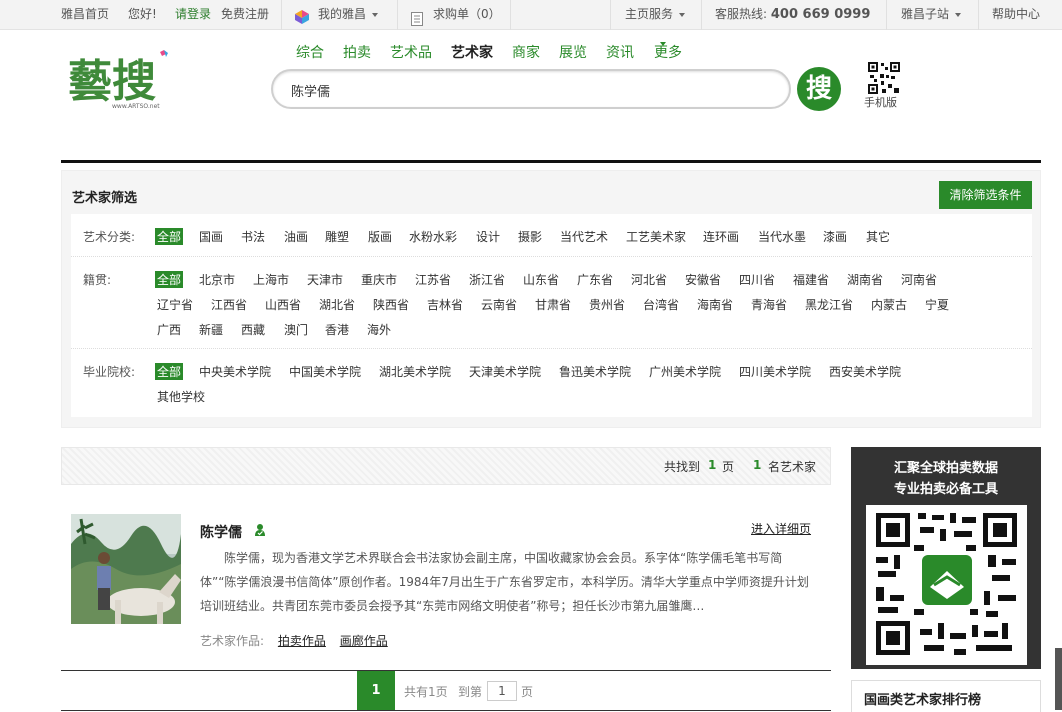 The height and width of the screenshot is (712, 1062). What do you see at coordinates (485, 14) in the screenshot?
I see `wishlist-count: （0）` at bounding box center [485, 14].